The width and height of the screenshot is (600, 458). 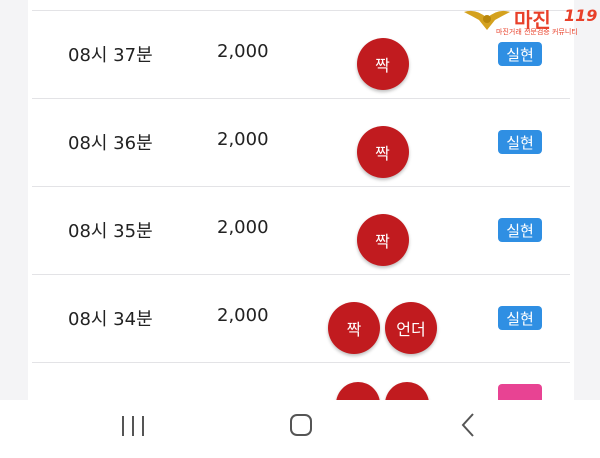 I want to click on bet-picks, so click(x=382, y=391).